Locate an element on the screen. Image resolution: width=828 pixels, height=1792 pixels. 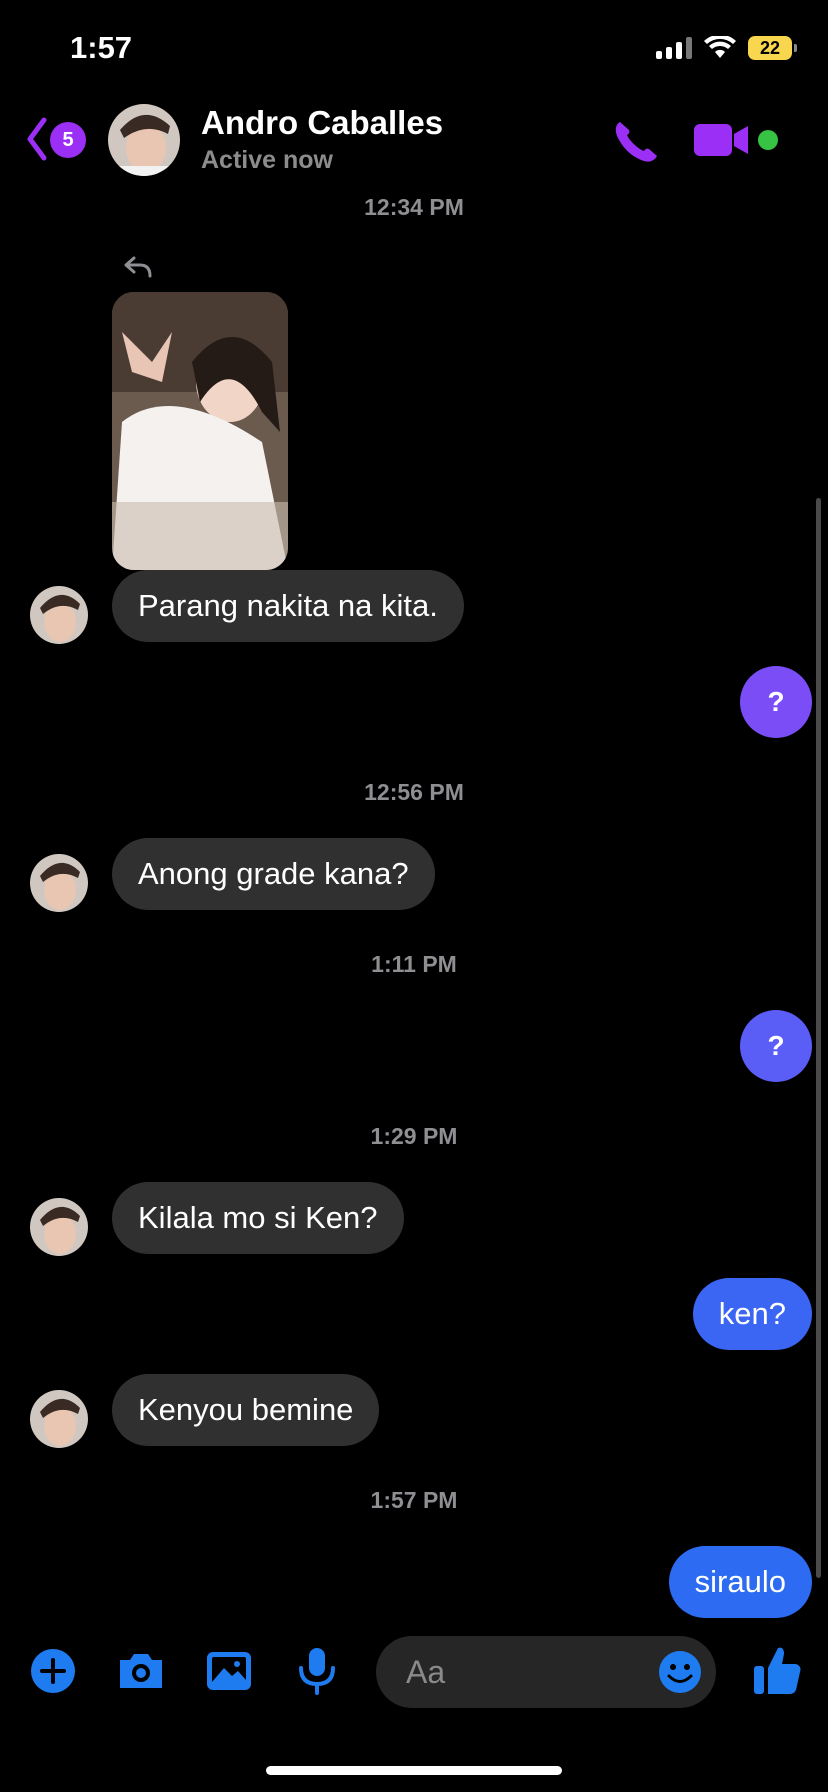
photo-gallery-icon is located at coordinates (229, 1671).